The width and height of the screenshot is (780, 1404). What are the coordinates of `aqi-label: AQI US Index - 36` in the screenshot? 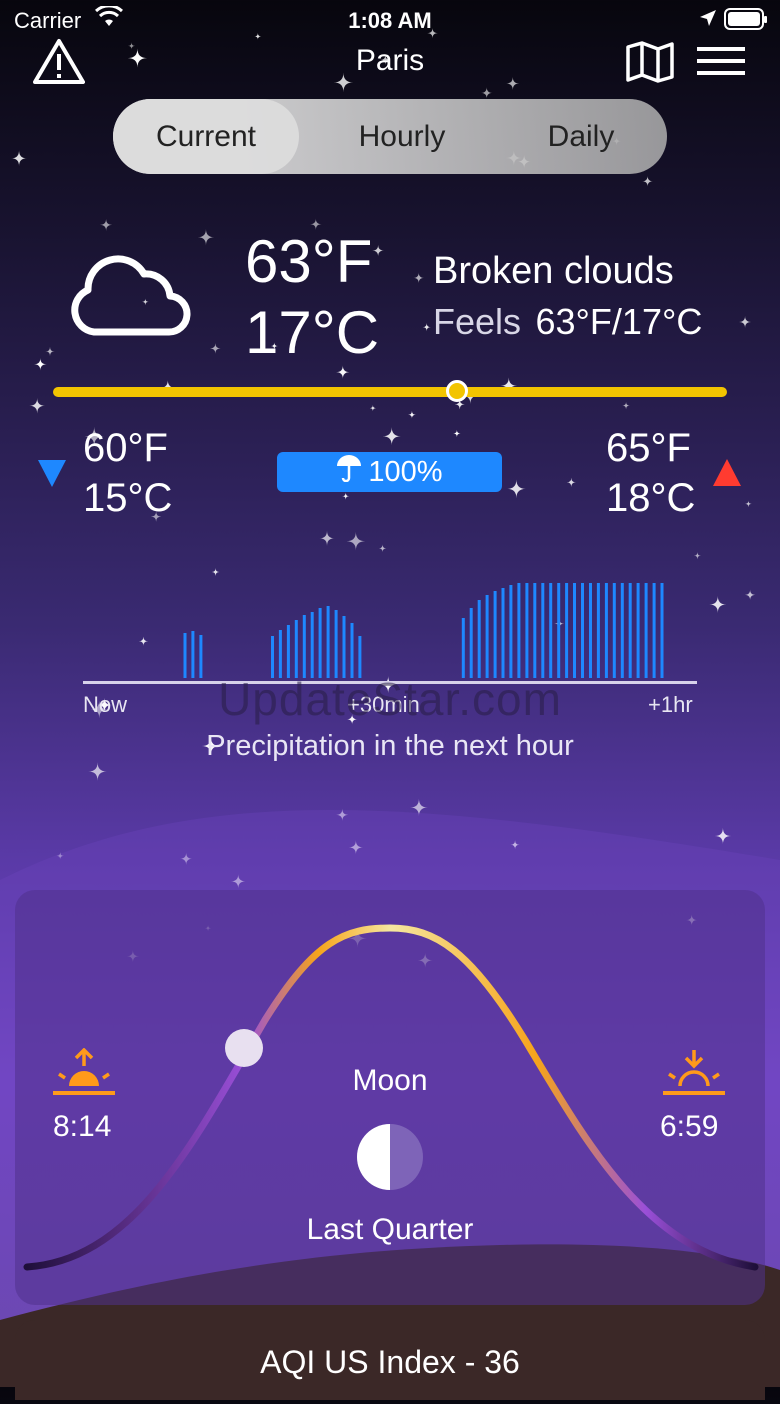 It's located at (390, 1362).